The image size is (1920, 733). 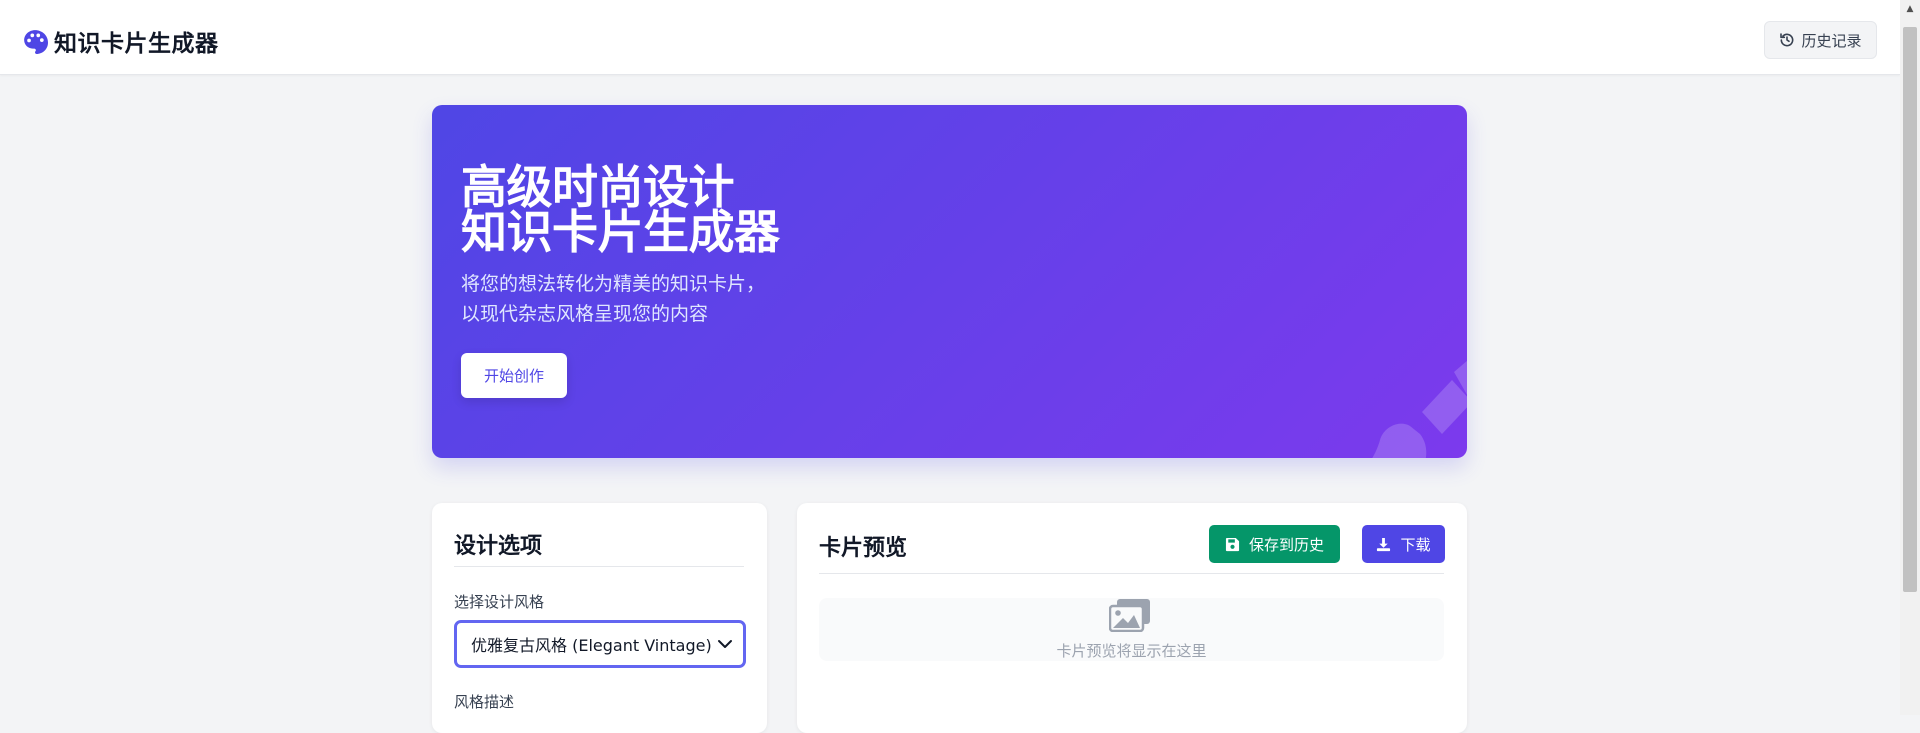 I want to click on scrollbar-thumb, so click(x=1910, y=309).